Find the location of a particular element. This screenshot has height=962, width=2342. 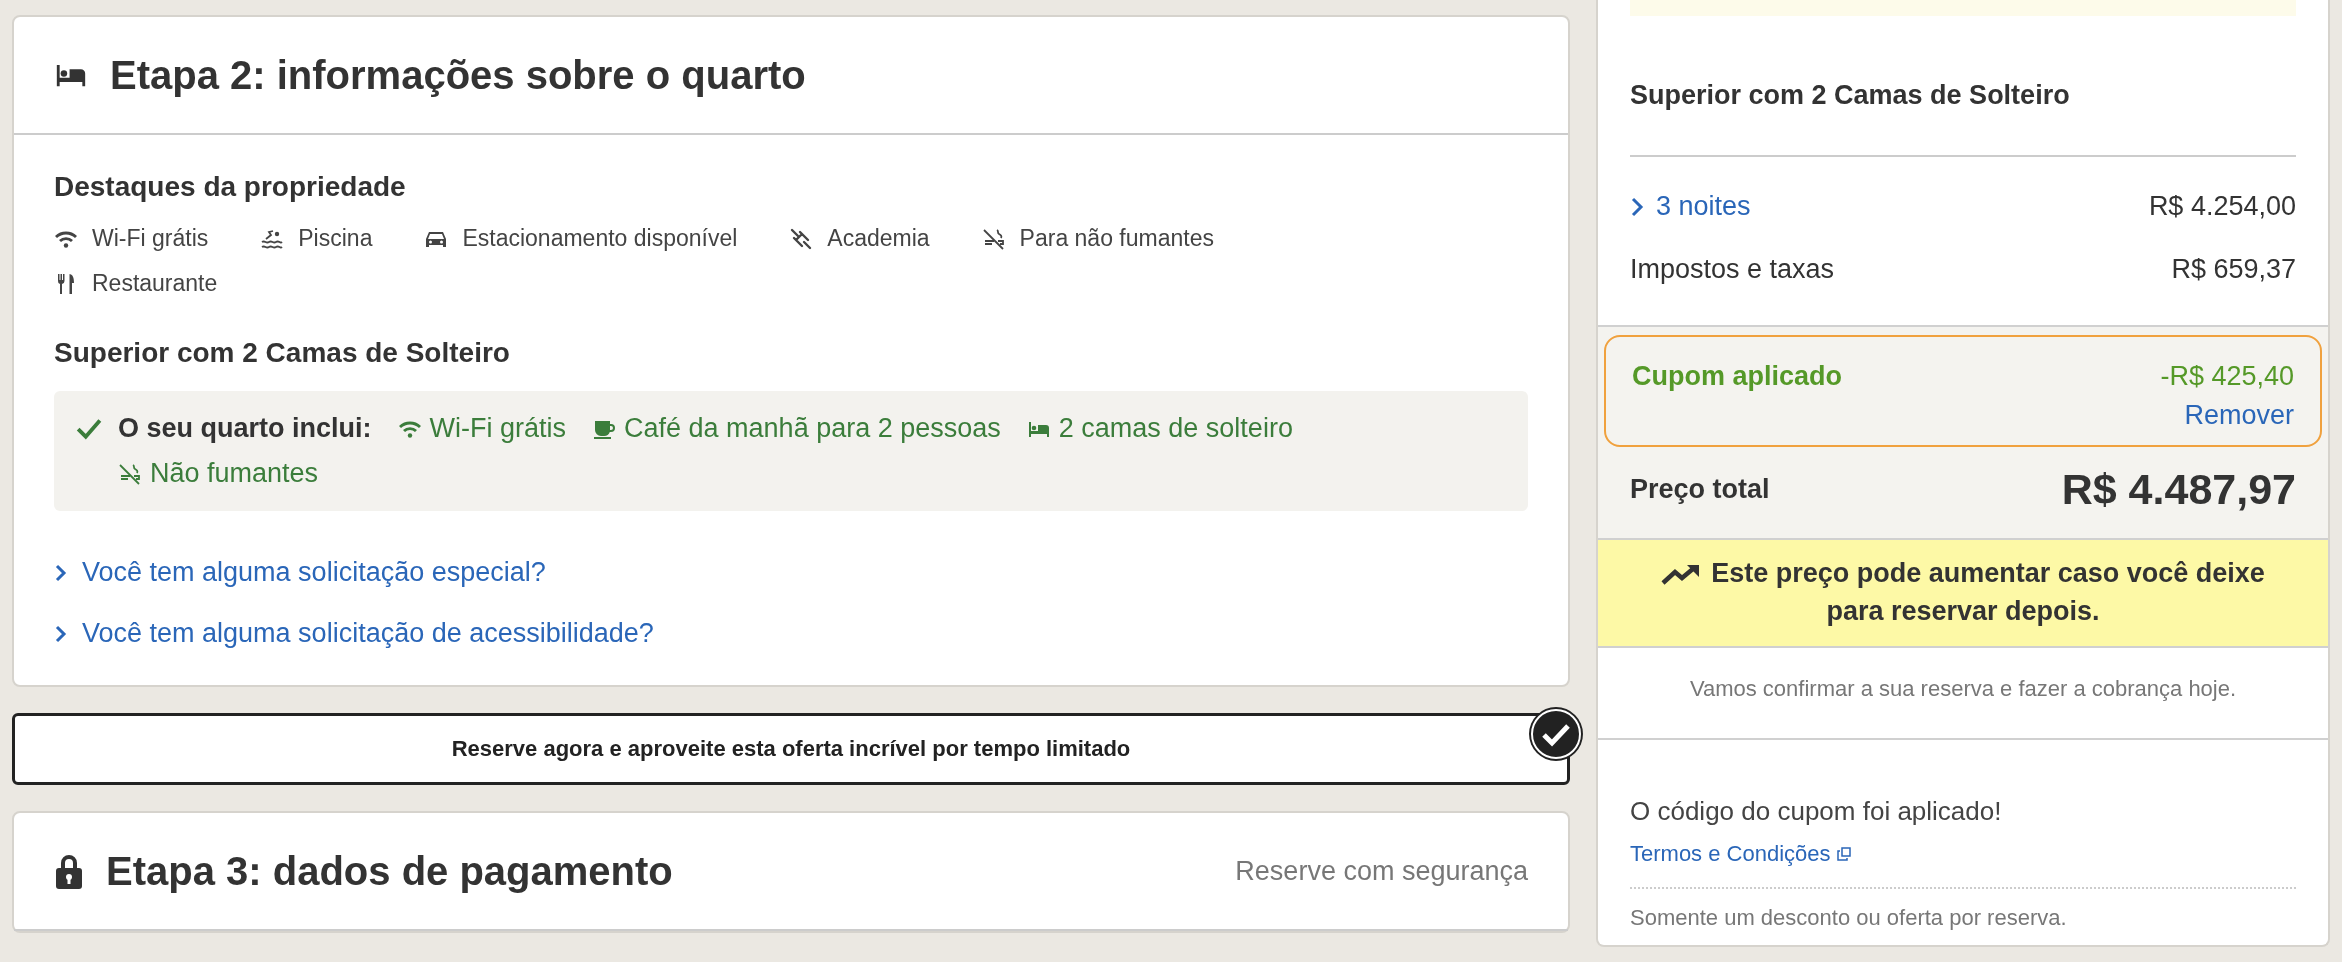

dumbbell-icon is located at coordinates (801, 238).